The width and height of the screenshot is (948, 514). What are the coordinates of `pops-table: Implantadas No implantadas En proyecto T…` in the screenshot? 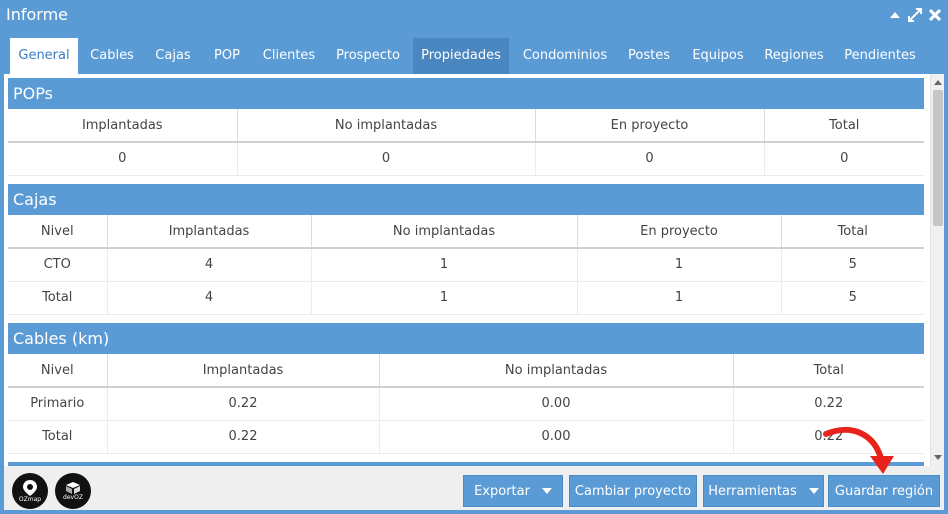 It's located at (466, 142).